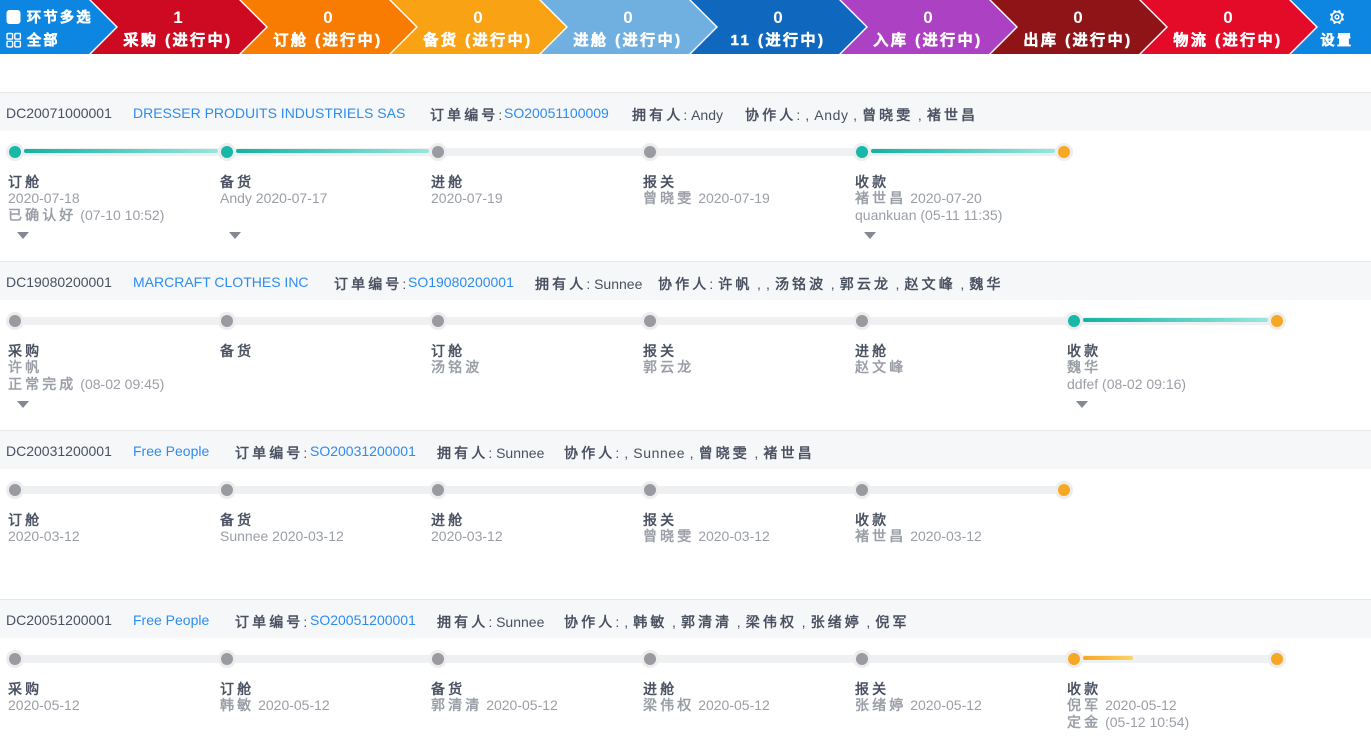 This screenshot has height=738, width=1371. What do you see at coordinates (927, 40) in the screenshot?
I see `svg-text: 入库 (进行中)` at bounding box center [927, 40].